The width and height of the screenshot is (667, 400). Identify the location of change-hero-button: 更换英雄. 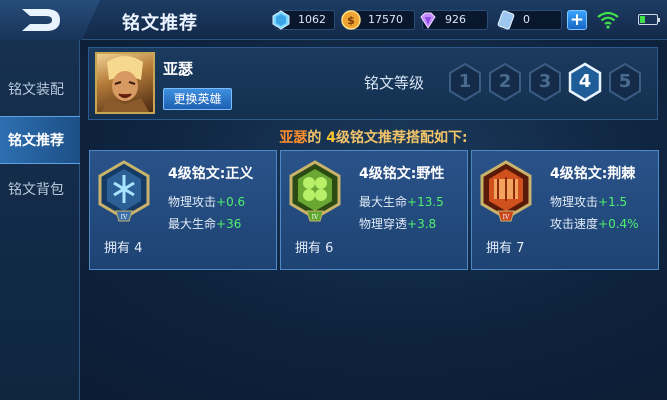
(197, 99).